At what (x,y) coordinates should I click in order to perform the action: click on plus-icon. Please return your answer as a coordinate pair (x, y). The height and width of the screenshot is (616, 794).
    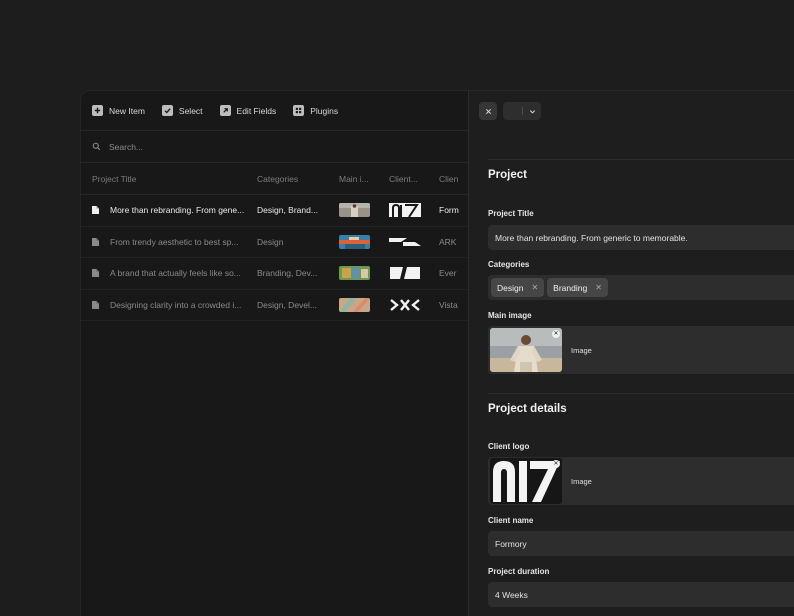
    Looking at the image, I should click on (97, 110).